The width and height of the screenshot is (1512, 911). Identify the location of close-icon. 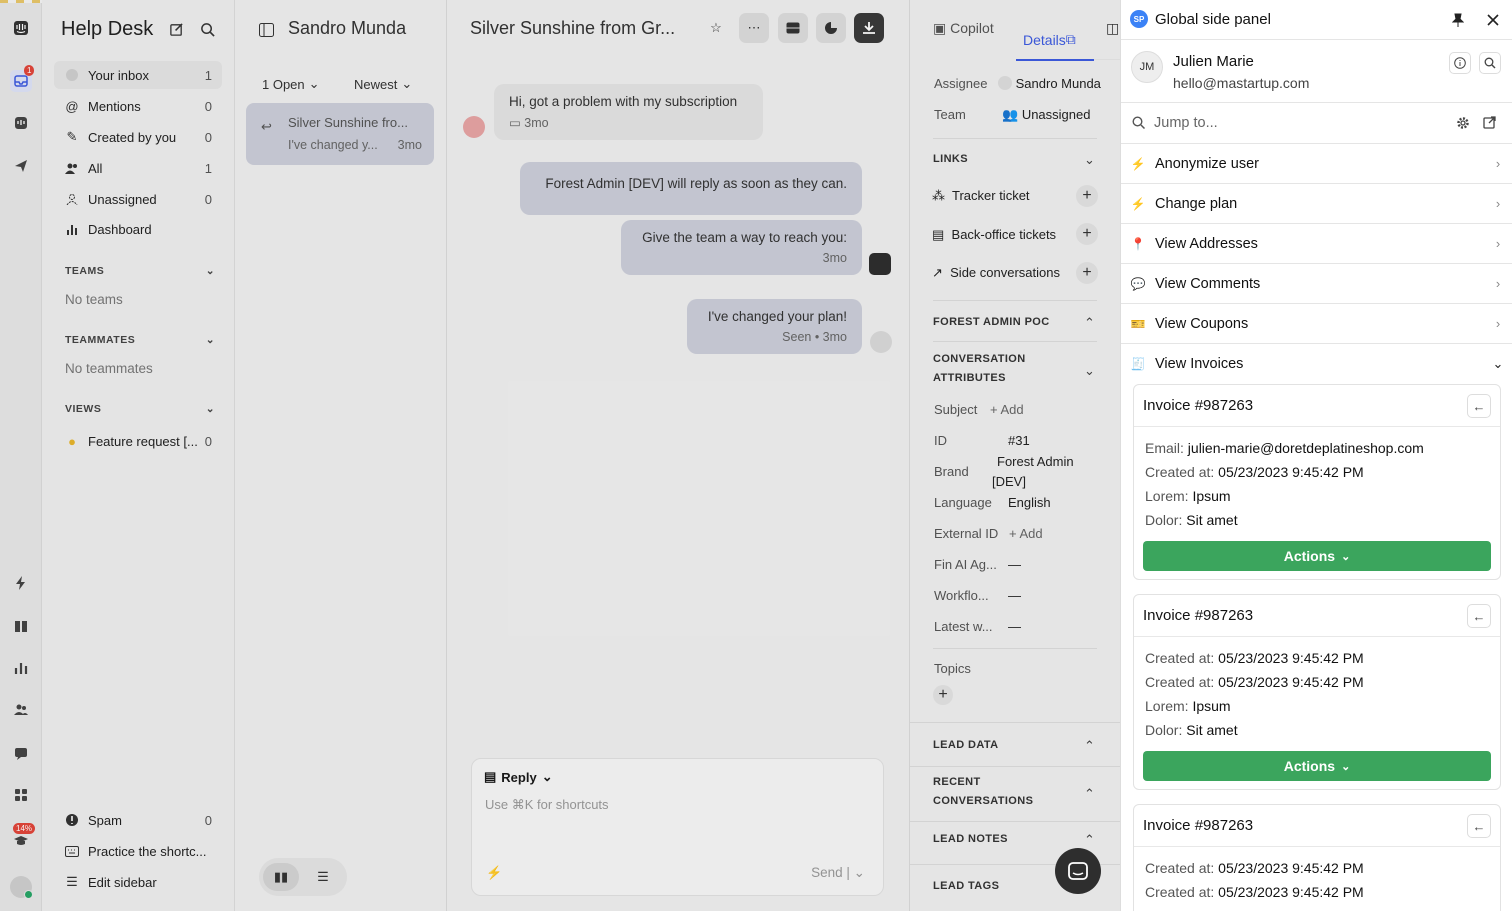
(1493, 20).